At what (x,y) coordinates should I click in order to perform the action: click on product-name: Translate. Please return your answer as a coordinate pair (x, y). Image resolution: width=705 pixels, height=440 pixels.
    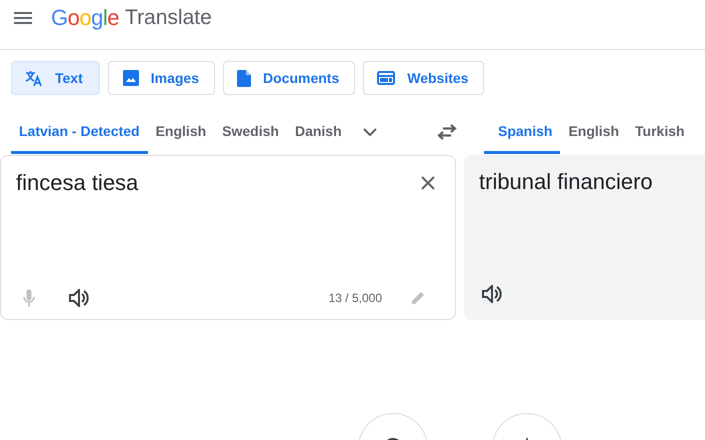
    Looking at the image, I should click on (168, 18).